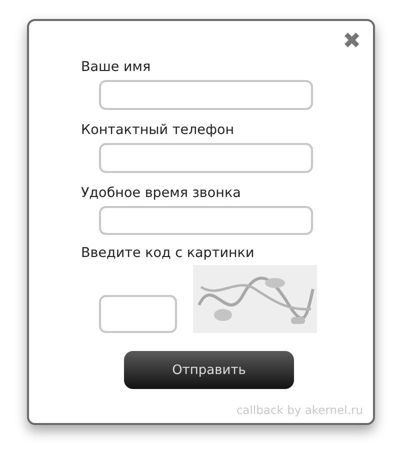 Image resolution: width=400 pixels, height=449 pixels. Describe the element at coordinates (116, 67) in the screenshot. I see `field-label: Ваше имя` at that location.